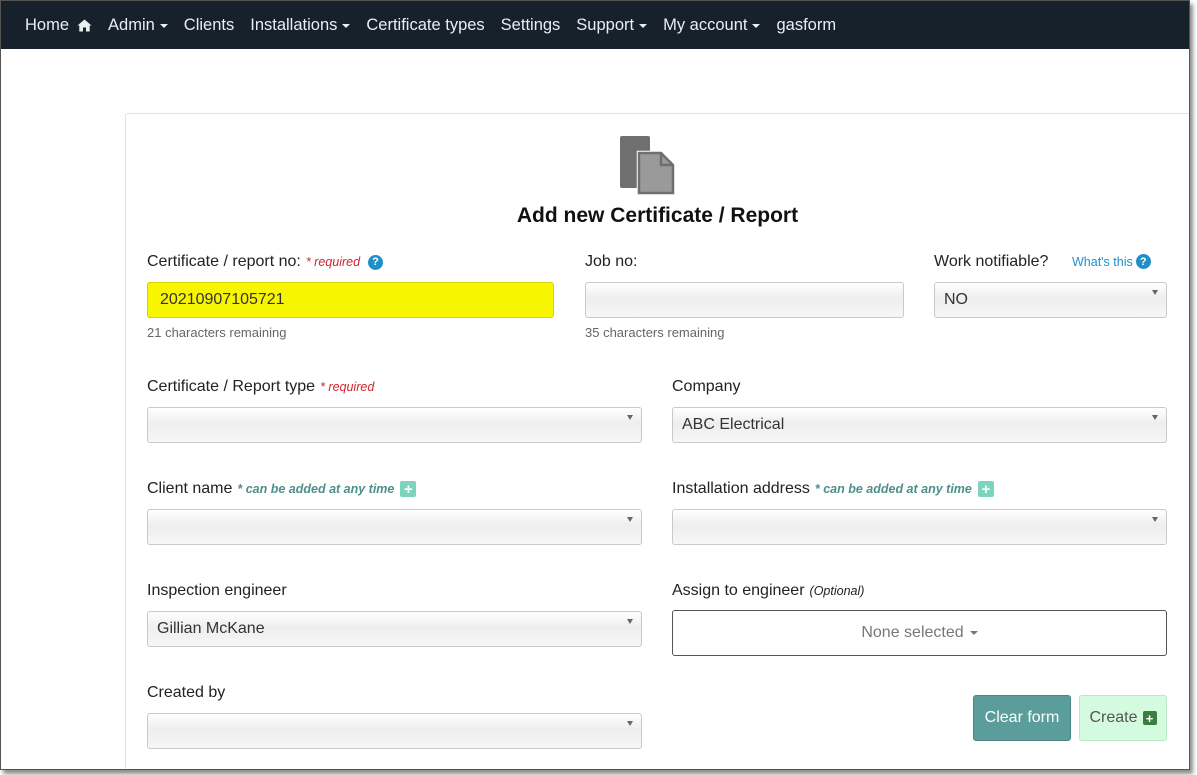 The image size is (1197, 775). I want to click on nav-certificate-types-label: Certificate types, so click(425, 24).